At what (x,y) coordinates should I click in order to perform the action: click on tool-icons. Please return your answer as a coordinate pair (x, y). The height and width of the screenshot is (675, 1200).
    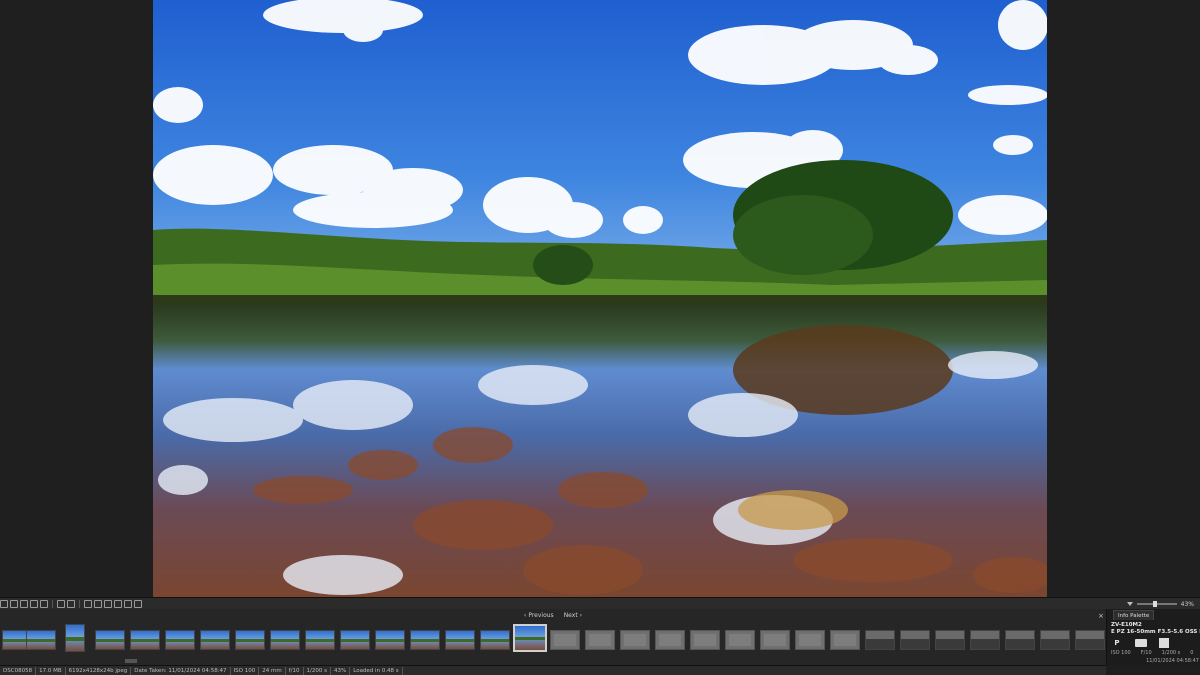
    Looking at the image, I should click on (71, 604).